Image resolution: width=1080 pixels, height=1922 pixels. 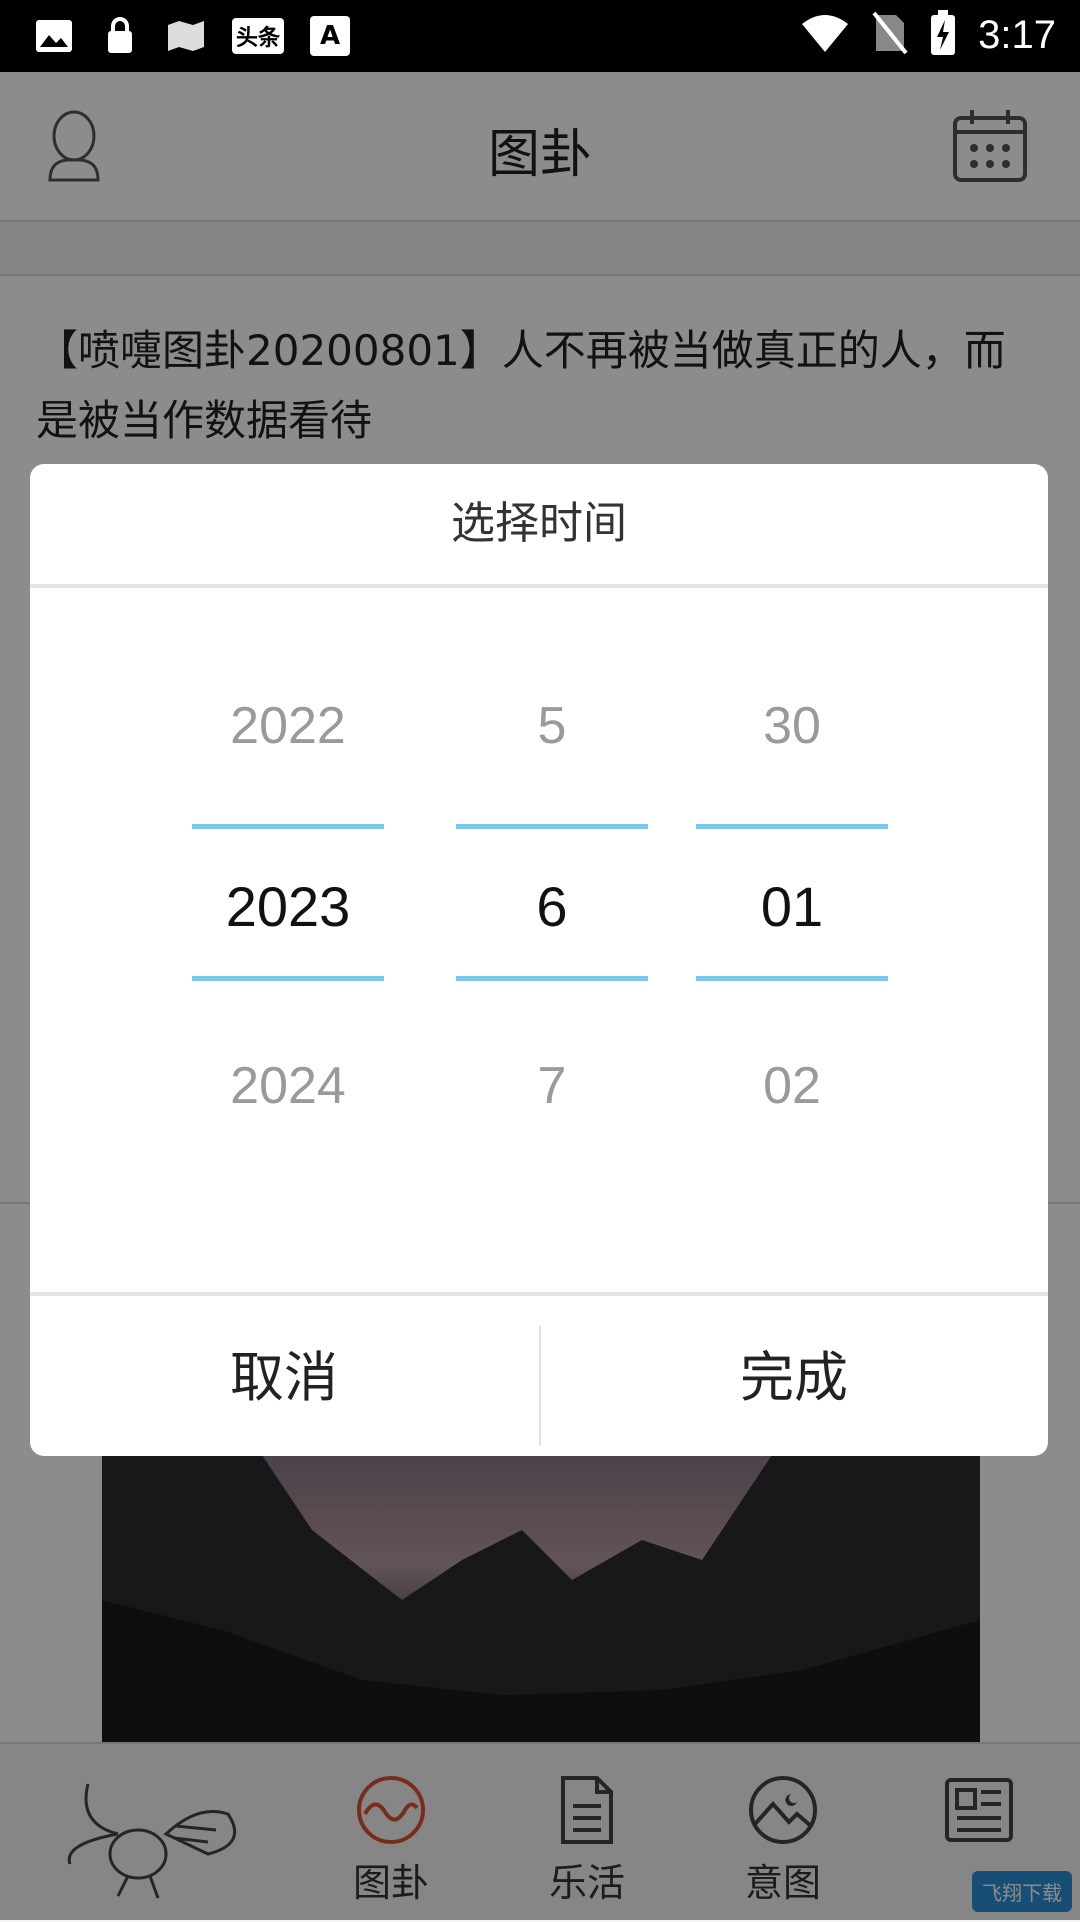 I want to click on dialog-actions: 取消 完成, so click(x=539, y=1374).